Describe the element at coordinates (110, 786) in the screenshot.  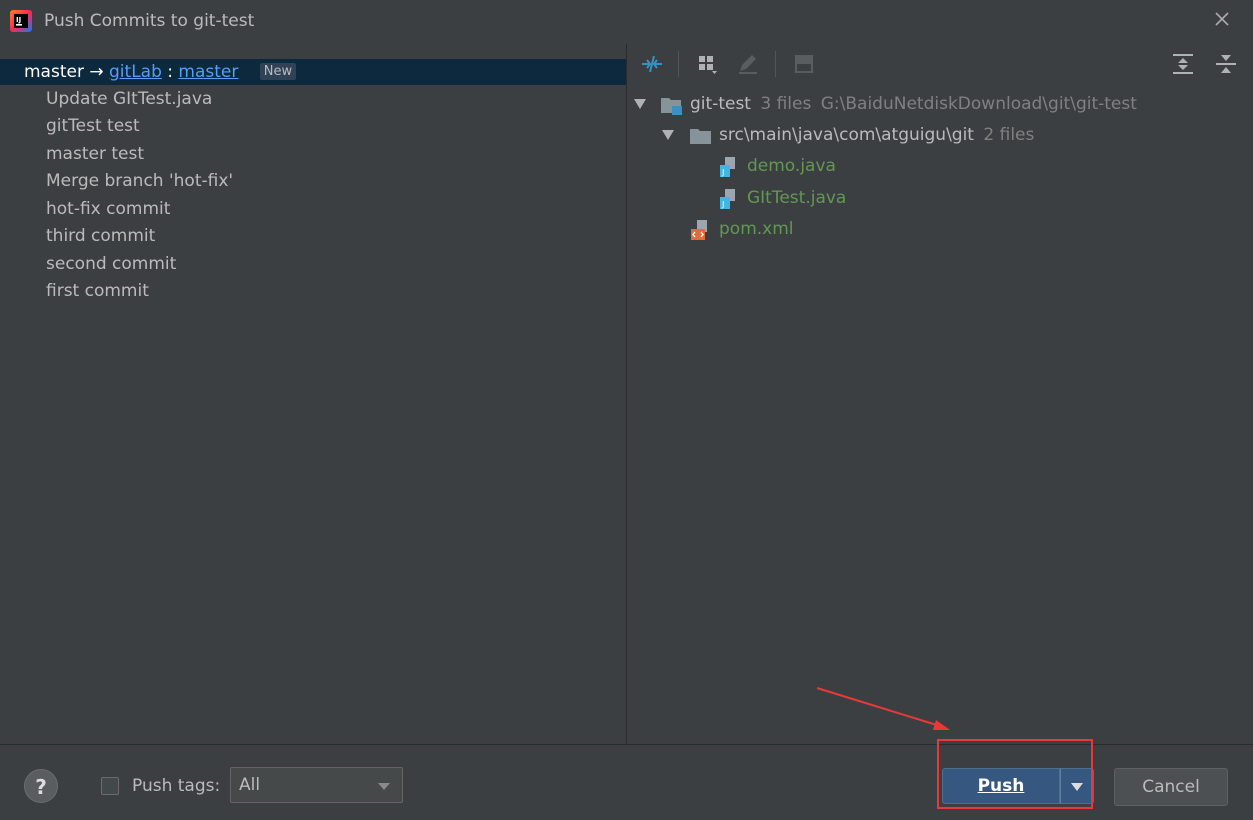
I see `push-tags-checkbox` at that location.